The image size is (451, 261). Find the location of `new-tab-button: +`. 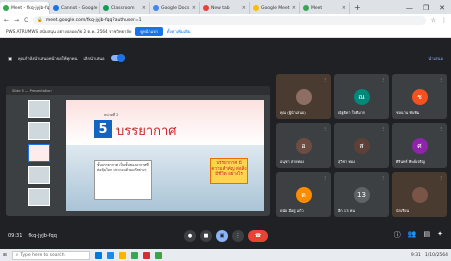

new-tab-button: + is located at coordinates (357, 8).